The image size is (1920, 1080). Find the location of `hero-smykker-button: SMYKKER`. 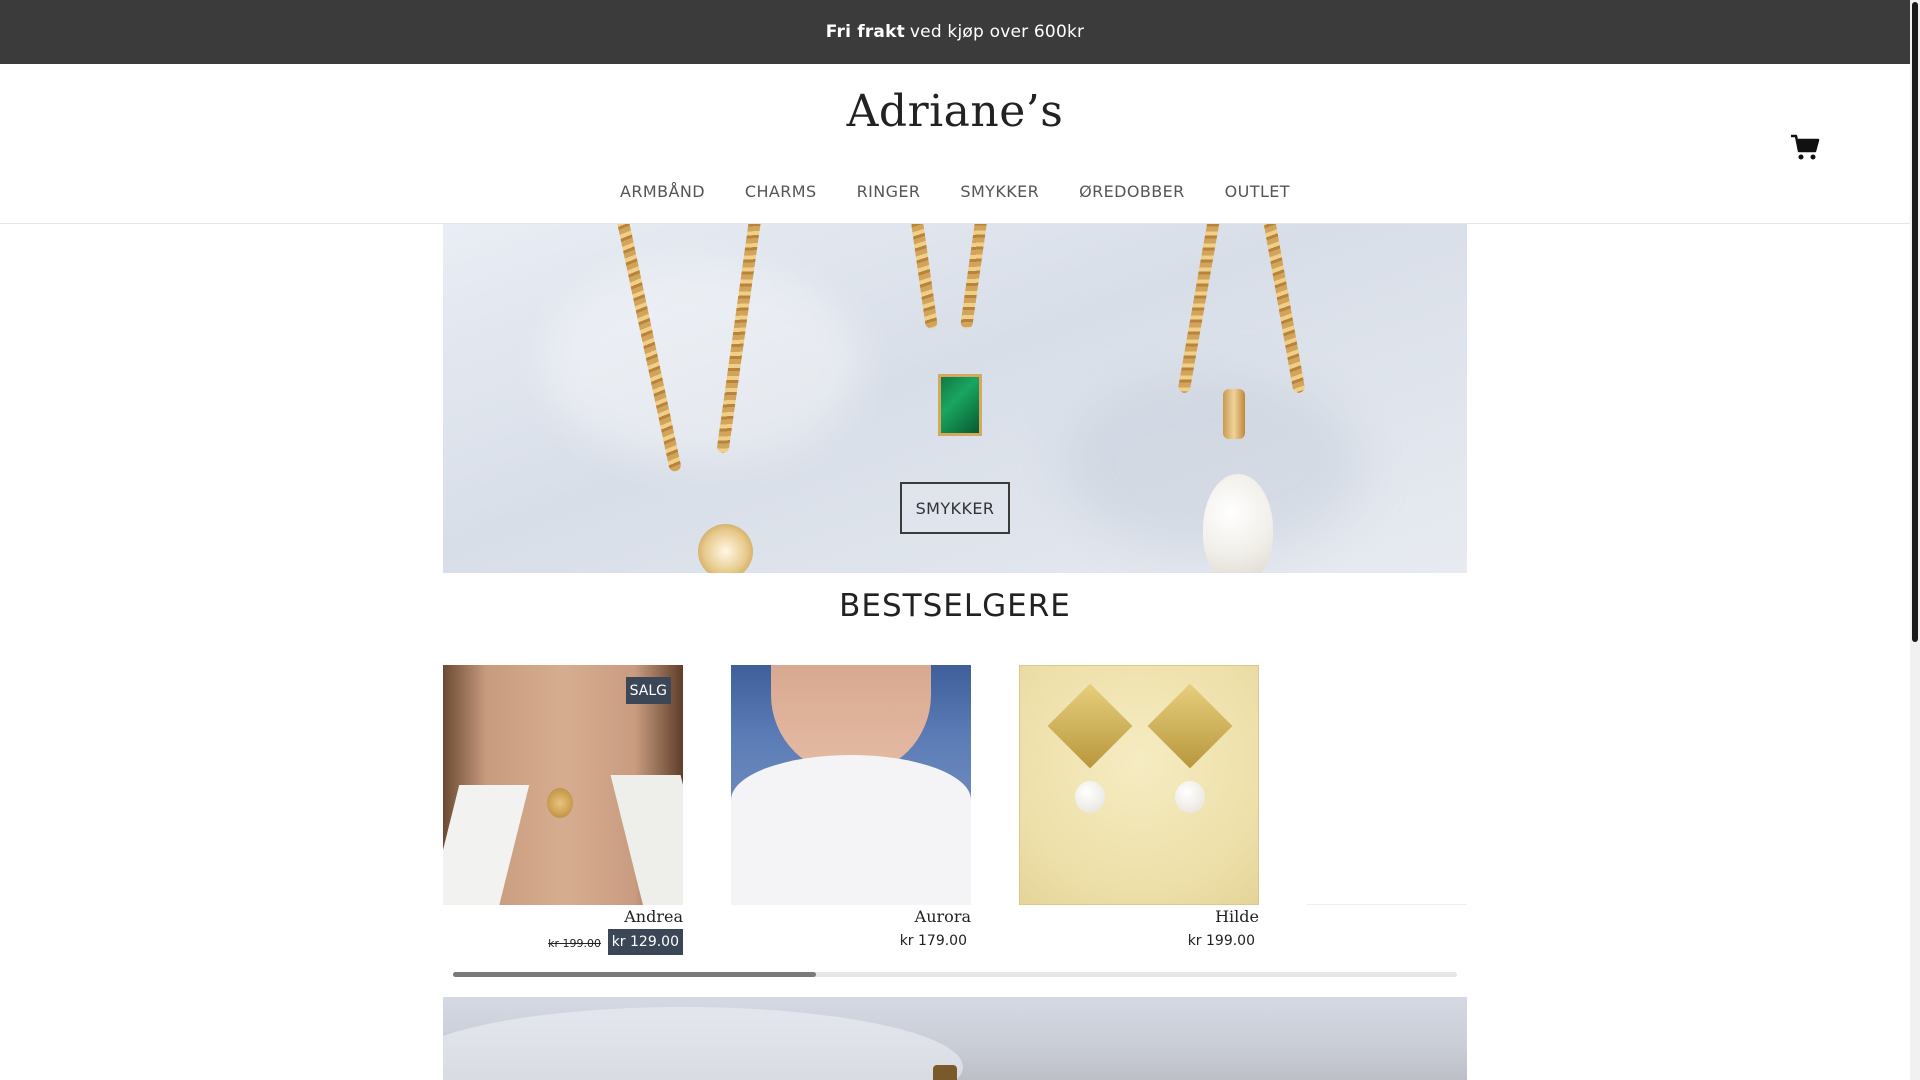

hero-smykker-button: SMYKKER is located at coordinates (955, 508).